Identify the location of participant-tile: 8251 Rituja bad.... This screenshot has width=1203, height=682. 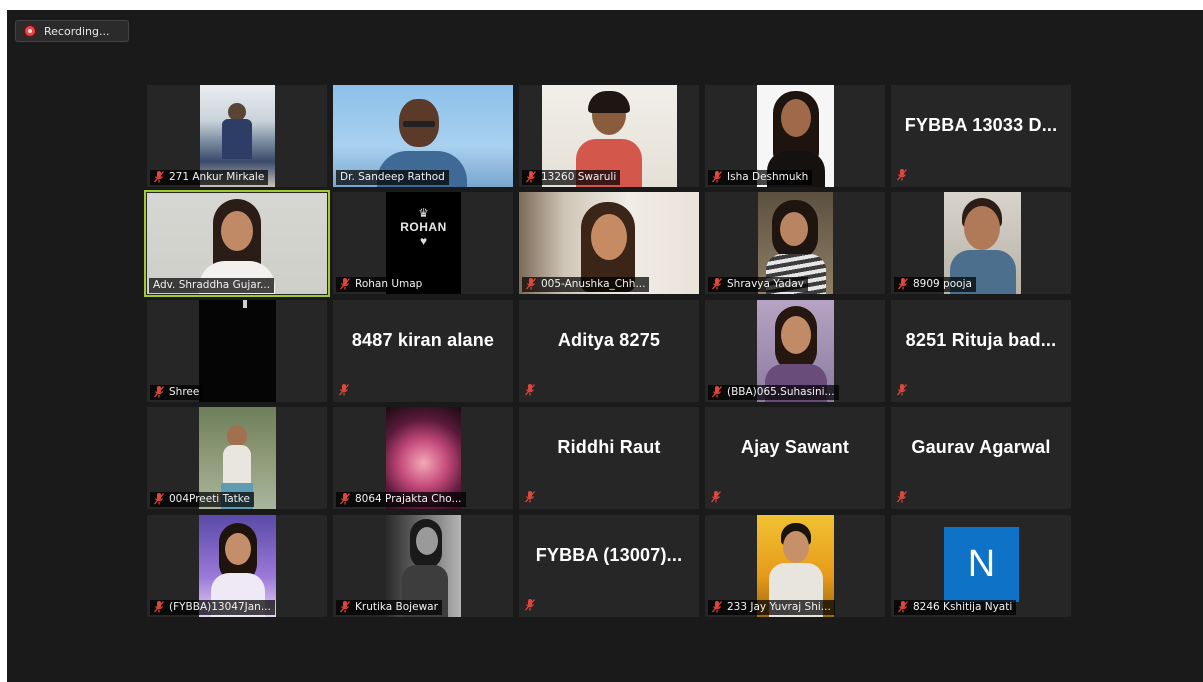
(981, 351).